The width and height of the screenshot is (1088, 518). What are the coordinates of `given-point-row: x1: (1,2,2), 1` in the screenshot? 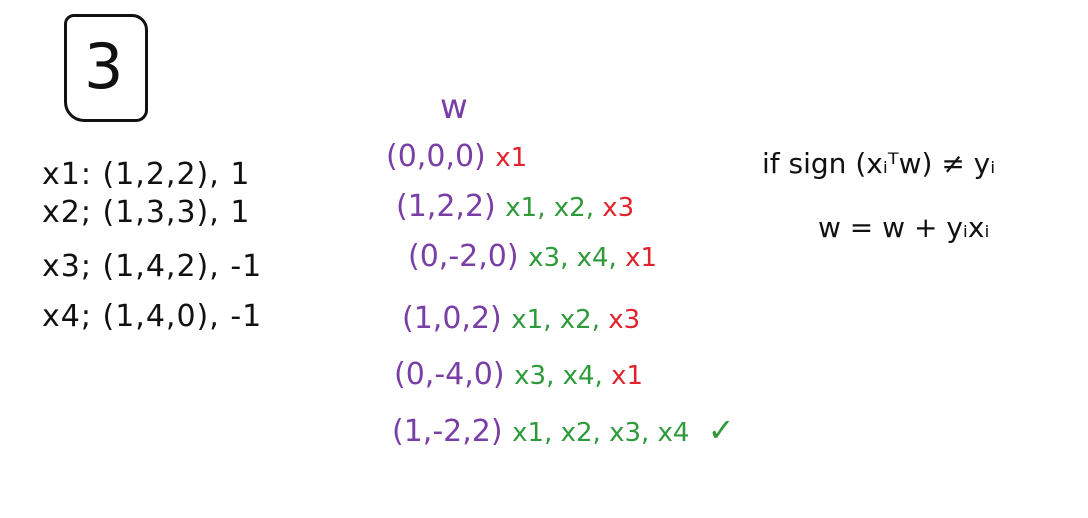 It's located at (146, 175).